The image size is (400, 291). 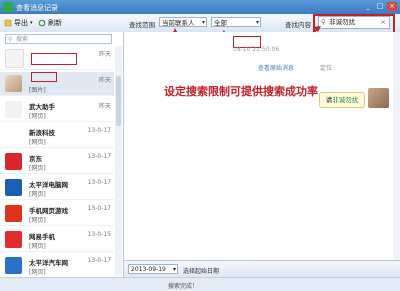 I want to click on contact-name: 武大助手, so click(x=42, y=107).